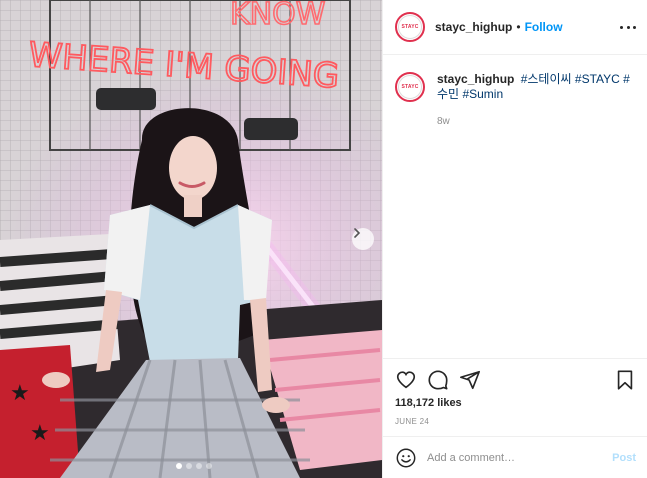 The height and width of the screenshot is (478, 647). What do you see at coordinates (515, 27) in the screenshot?
I see `post-header: STAYC stayc_highup • Follow` at bounding box center [515, 27].